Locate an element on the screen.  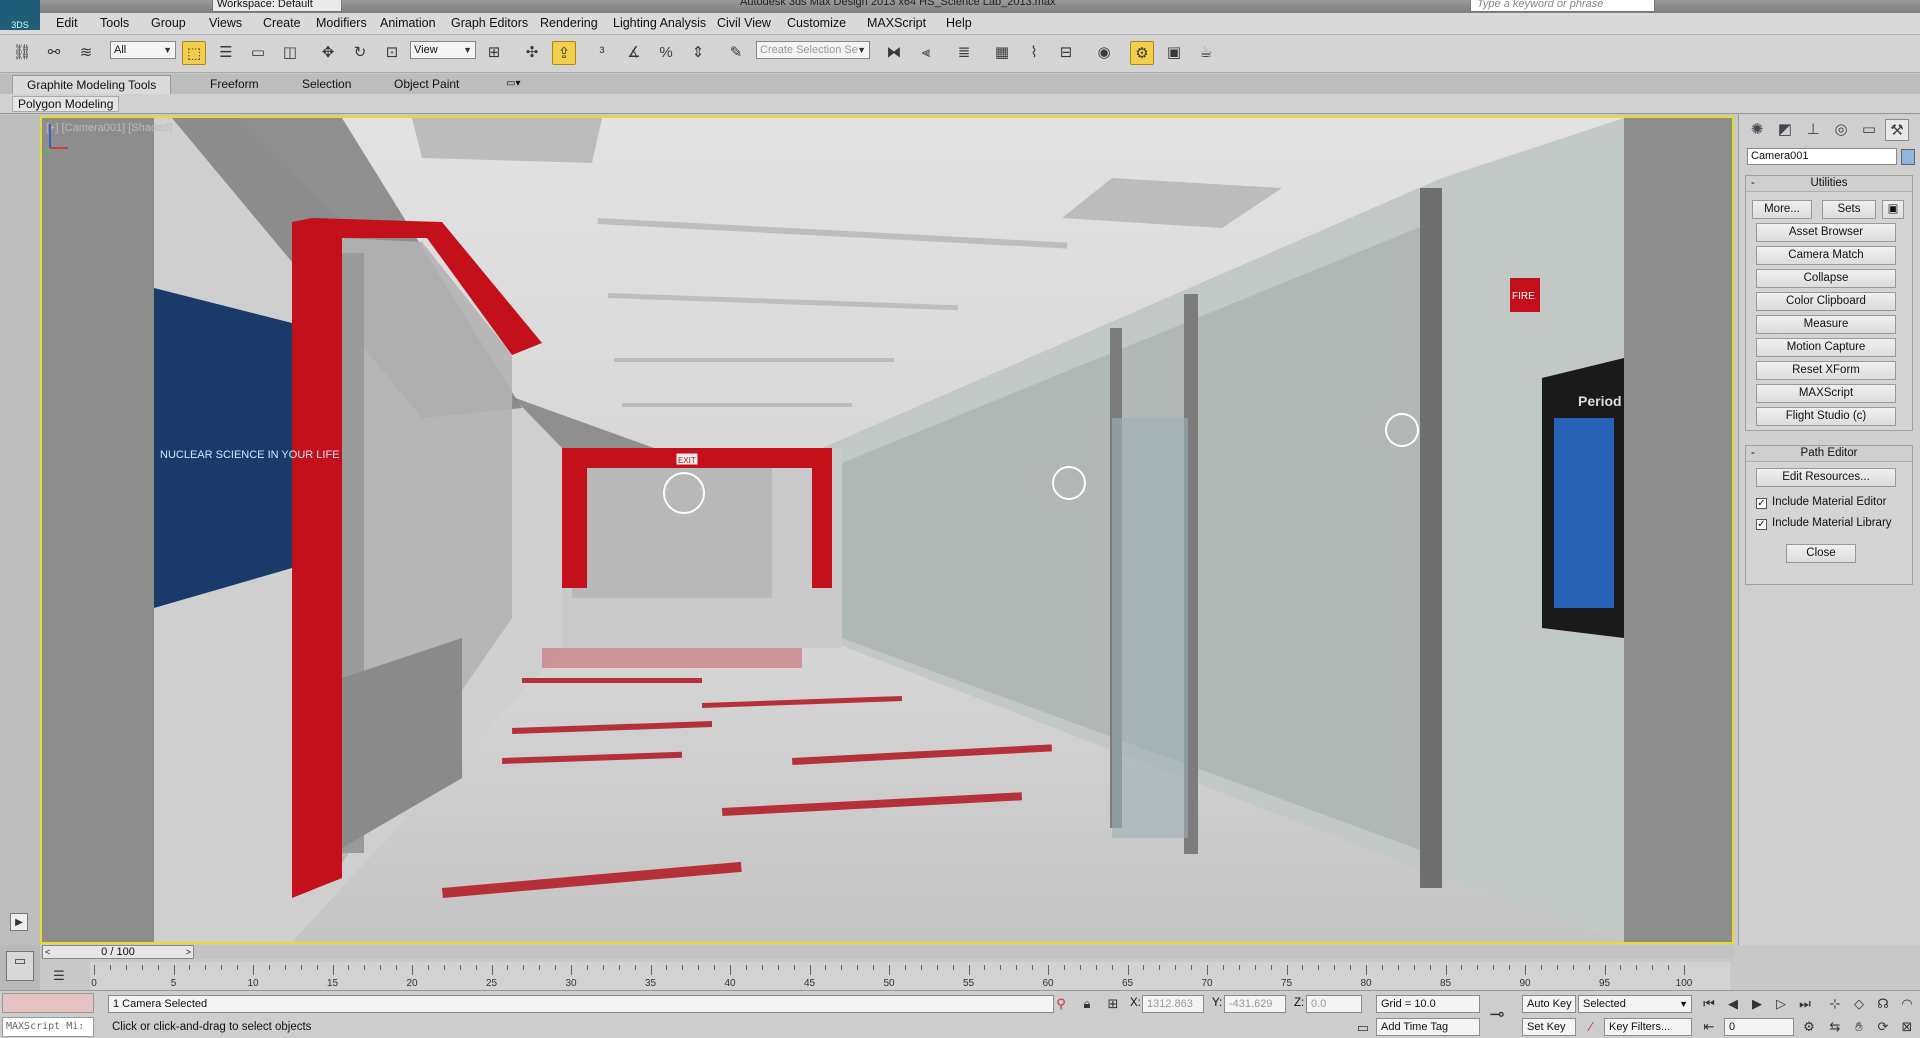
time-configuration-icon: ⚙ is located at coordinates (1809, 1027).